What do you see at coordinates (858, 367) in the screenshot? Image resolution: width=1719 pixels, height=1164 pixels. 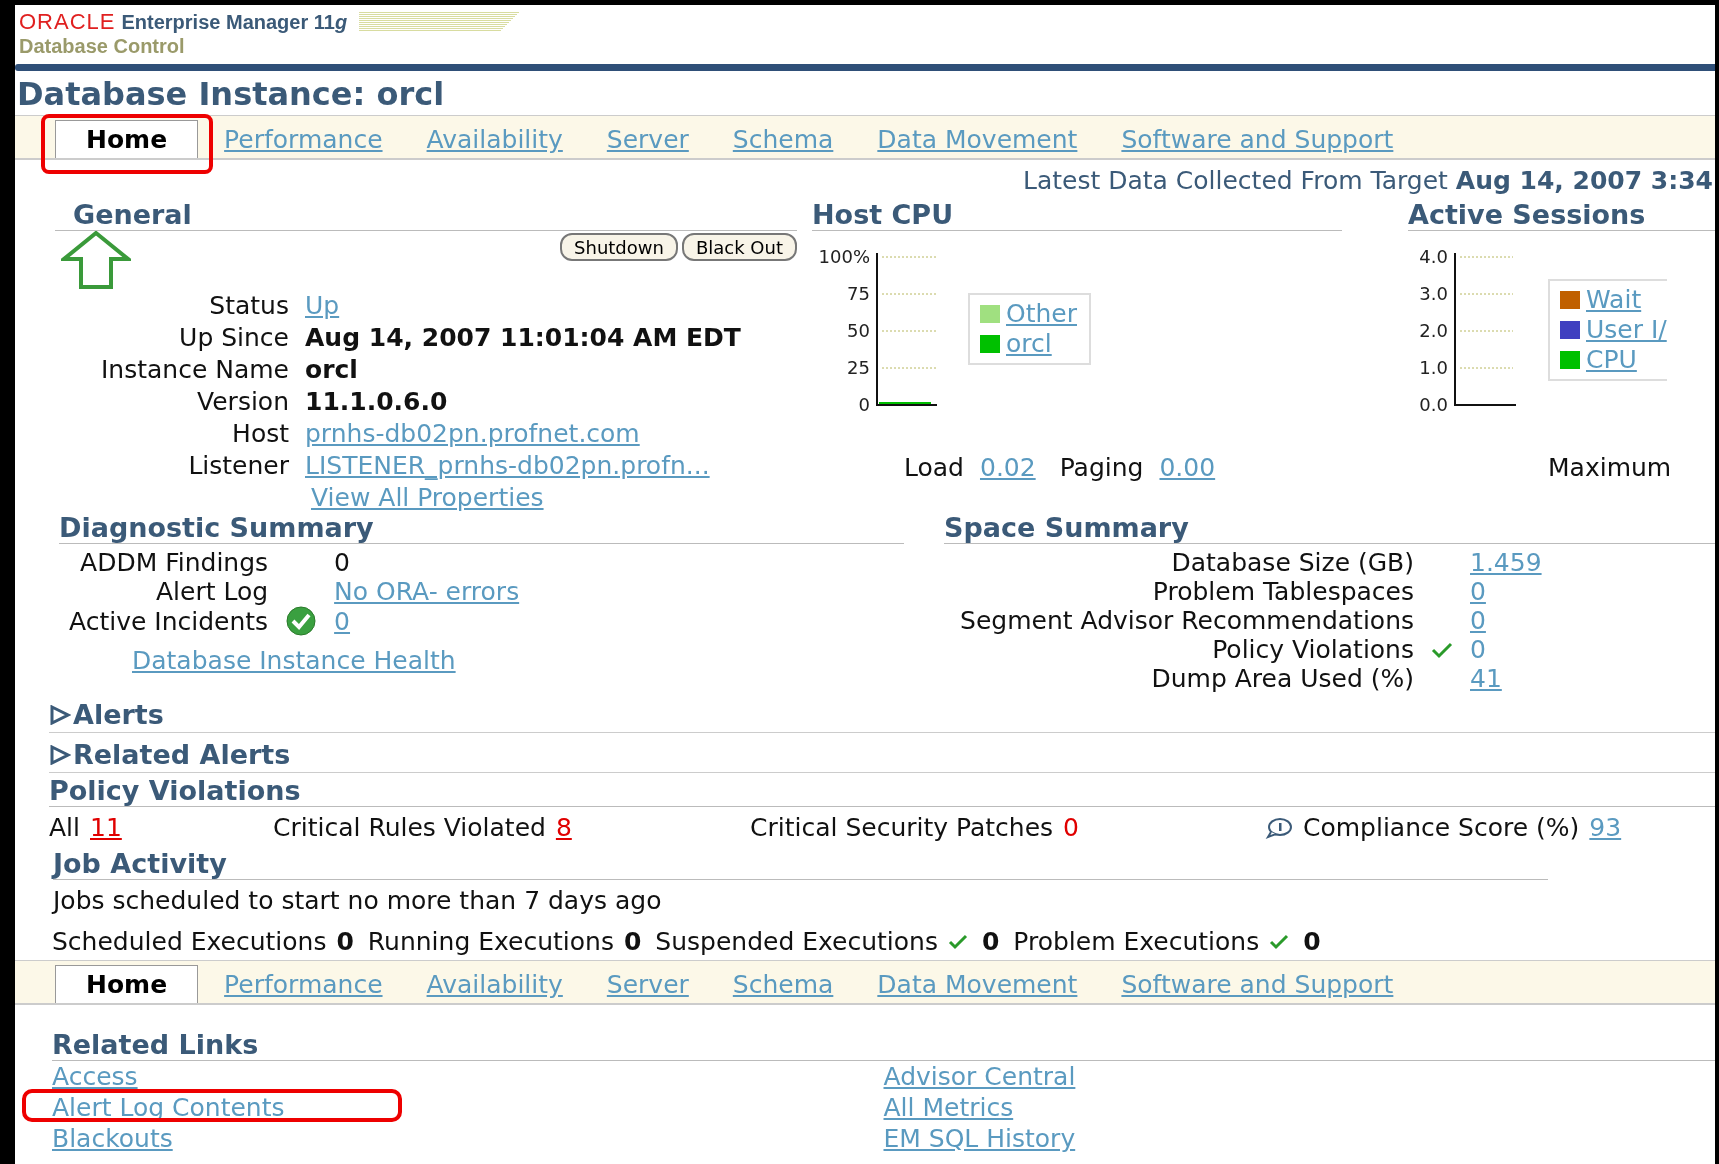 I see `axis-tick-label: 25` at bounding box center [858, 367].